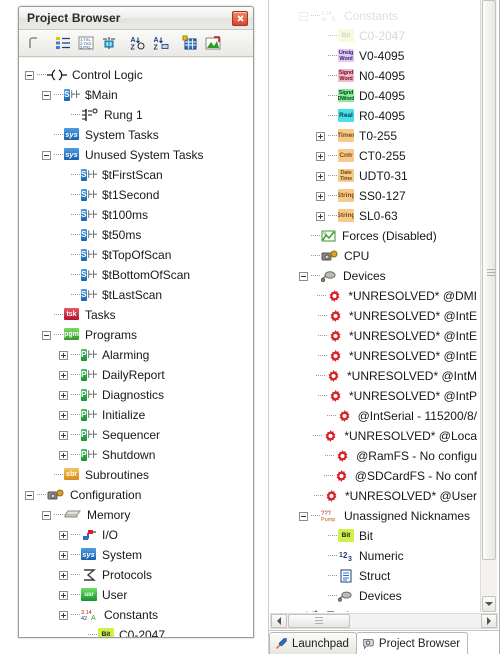 Image resolution: width=504 pixels, height=654 pixels. What do you see at coordinates (136, 535) in the screenshot?
I see `tree-item-io: I/O` at bounding box center [136, 535].